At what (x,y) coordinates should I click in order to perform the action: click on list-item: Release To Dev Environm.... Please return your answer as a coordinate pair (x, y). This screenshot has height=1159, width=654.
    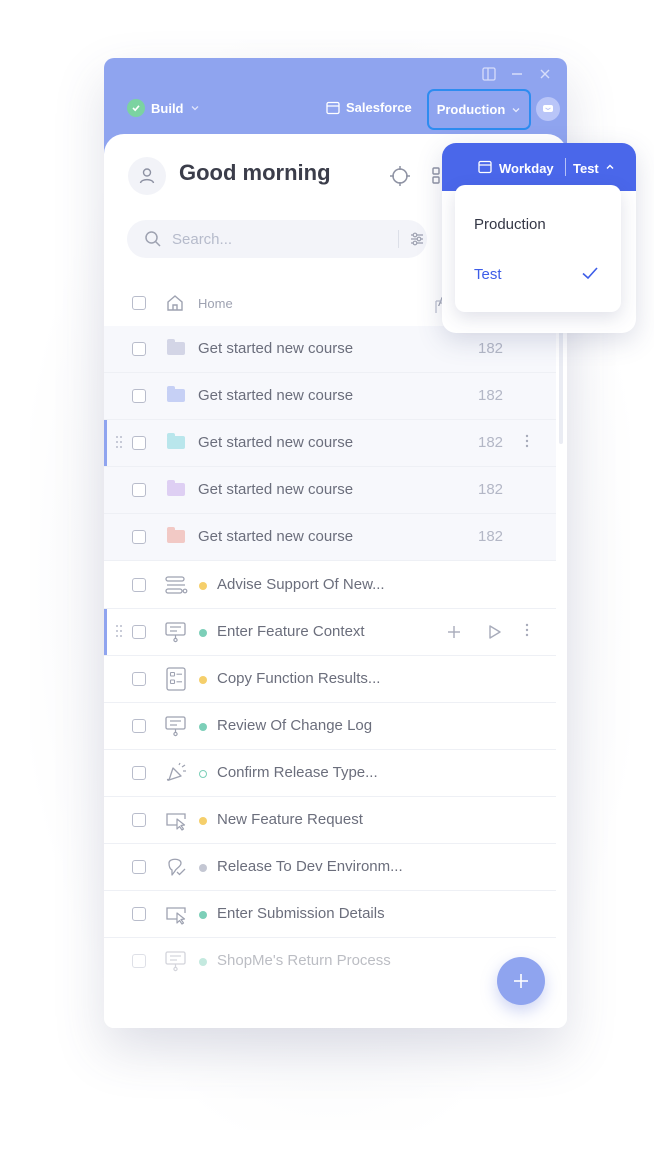
    Looking at the image, I should click on (330, 867).